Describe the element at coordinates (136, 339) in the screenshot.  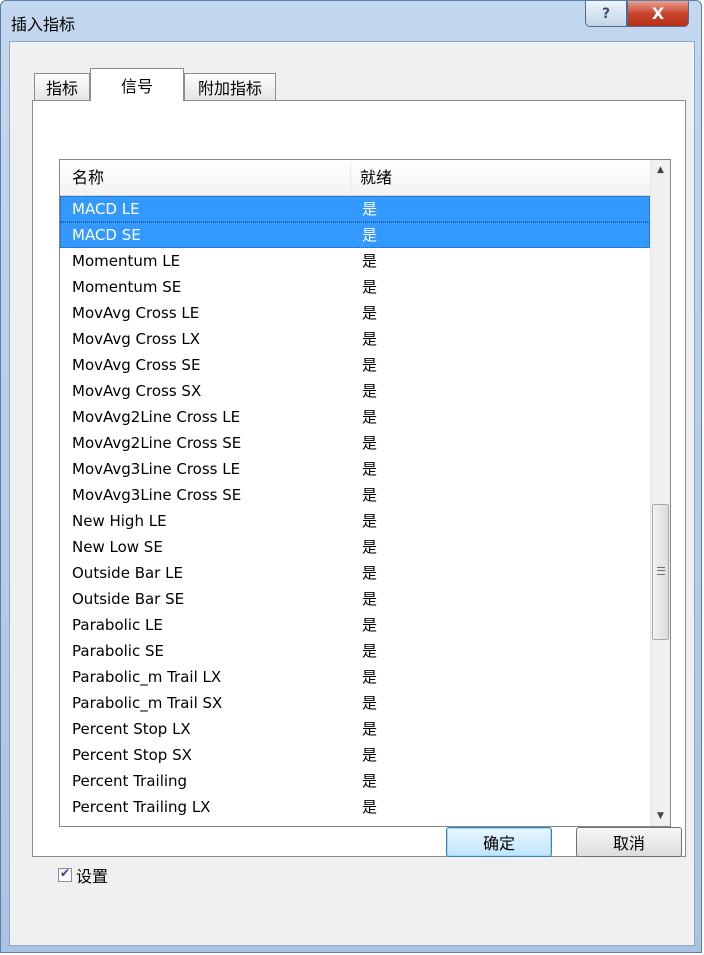
I see `row-name: MovAvg Cross LX` at that location.